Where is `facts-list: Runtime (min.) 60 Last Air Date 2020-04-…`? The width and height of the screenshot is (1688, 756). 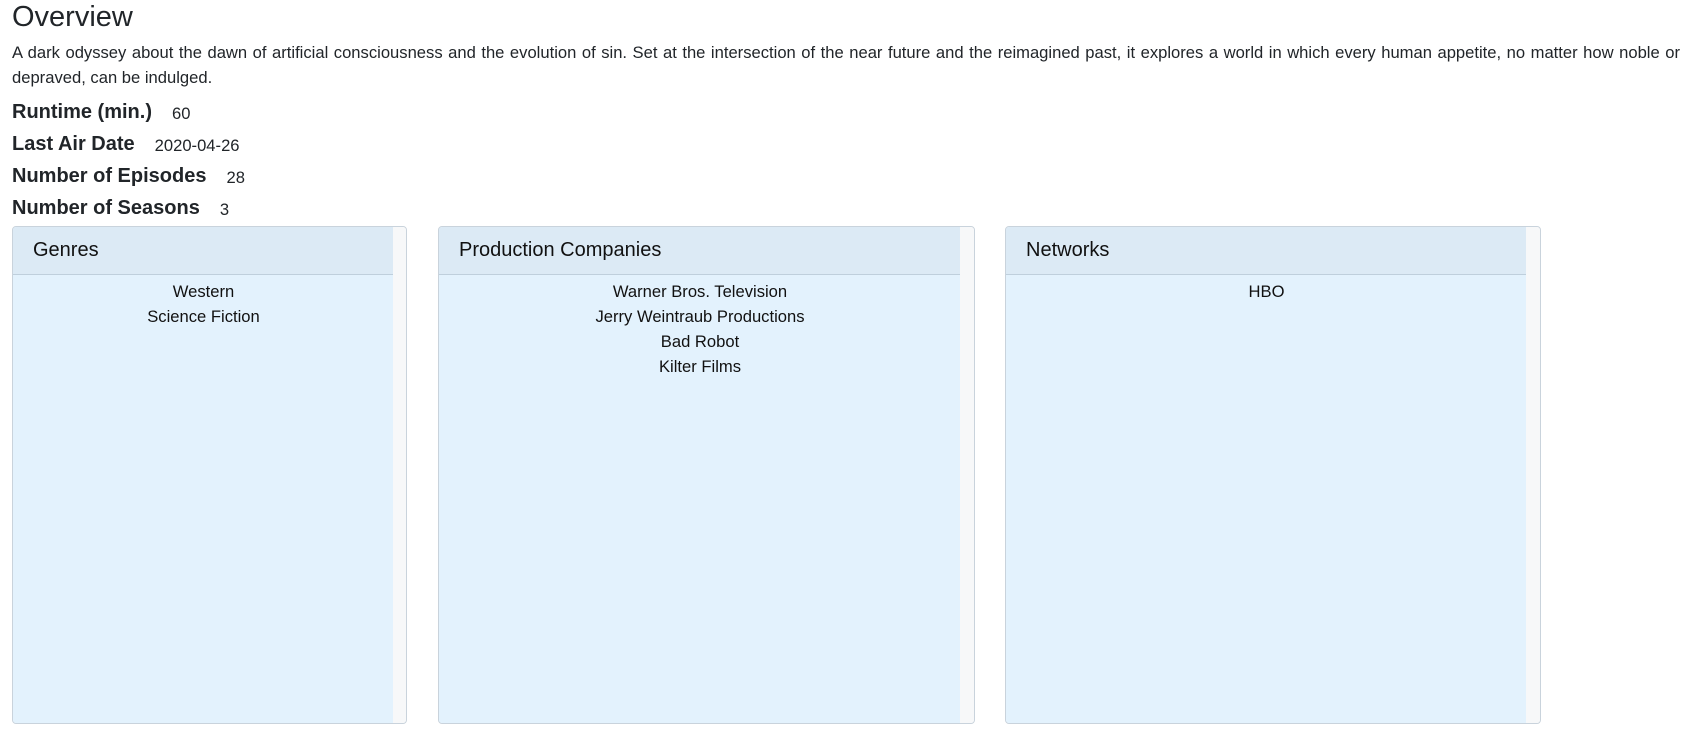 facts-list: Runtime (min.) 60 Last Air Date 2020-04-… is located at coordinates (128, 160).